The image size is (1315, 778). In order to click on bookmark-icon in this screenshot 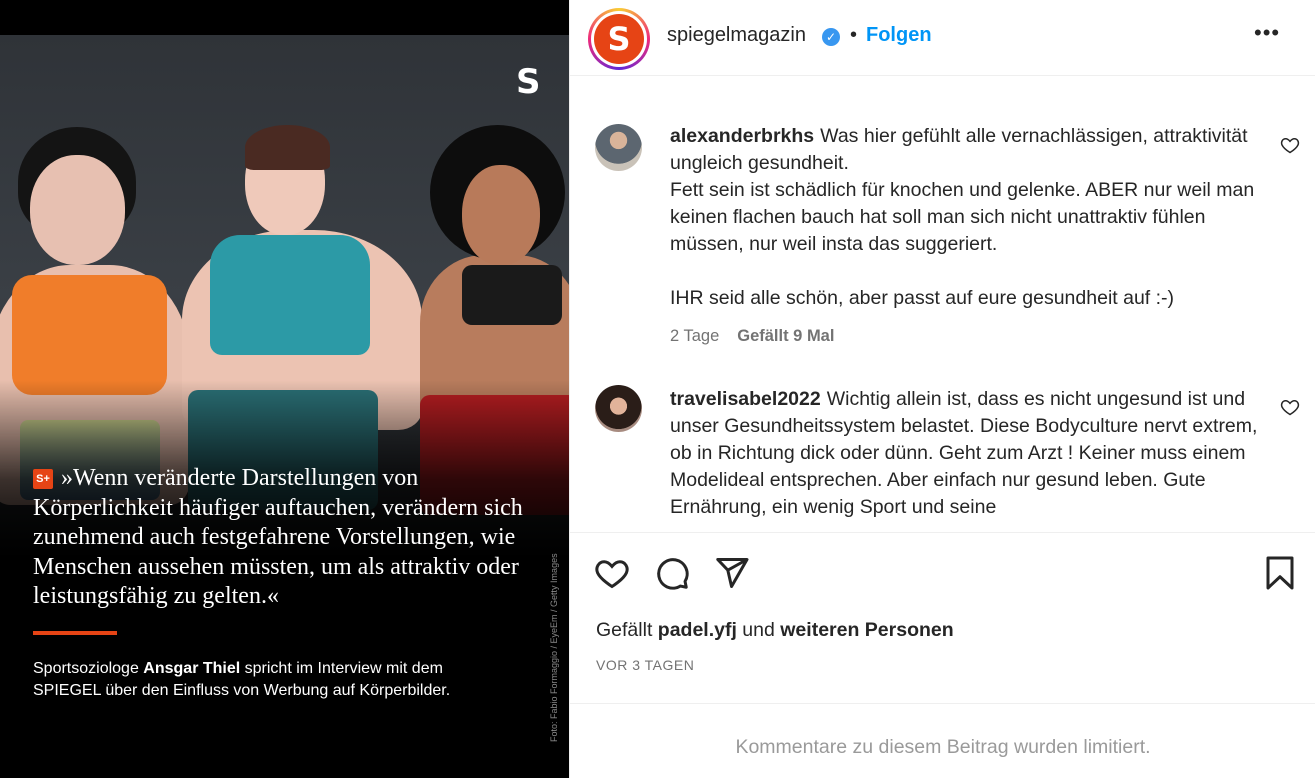, I will do `click(1280, 573)`.